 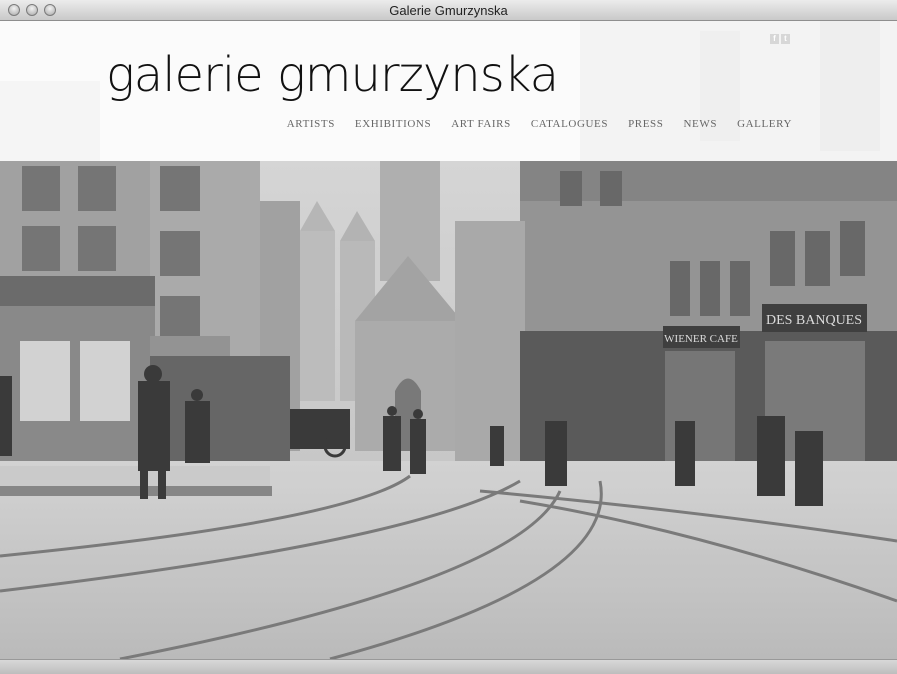 I want to click on nav-catalogues: CATALOGUES, so click(x=569, y=124).